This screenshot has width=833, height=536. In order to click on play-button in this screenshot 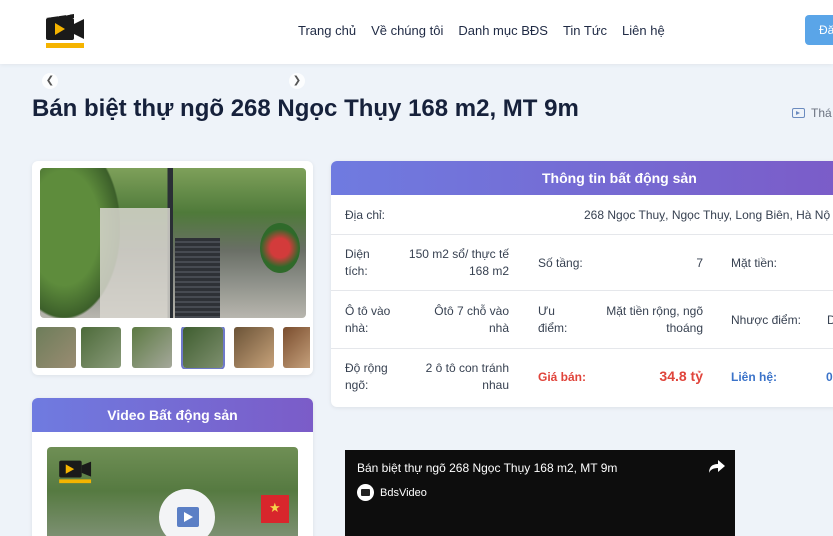, I will do `click(187, 512)`.